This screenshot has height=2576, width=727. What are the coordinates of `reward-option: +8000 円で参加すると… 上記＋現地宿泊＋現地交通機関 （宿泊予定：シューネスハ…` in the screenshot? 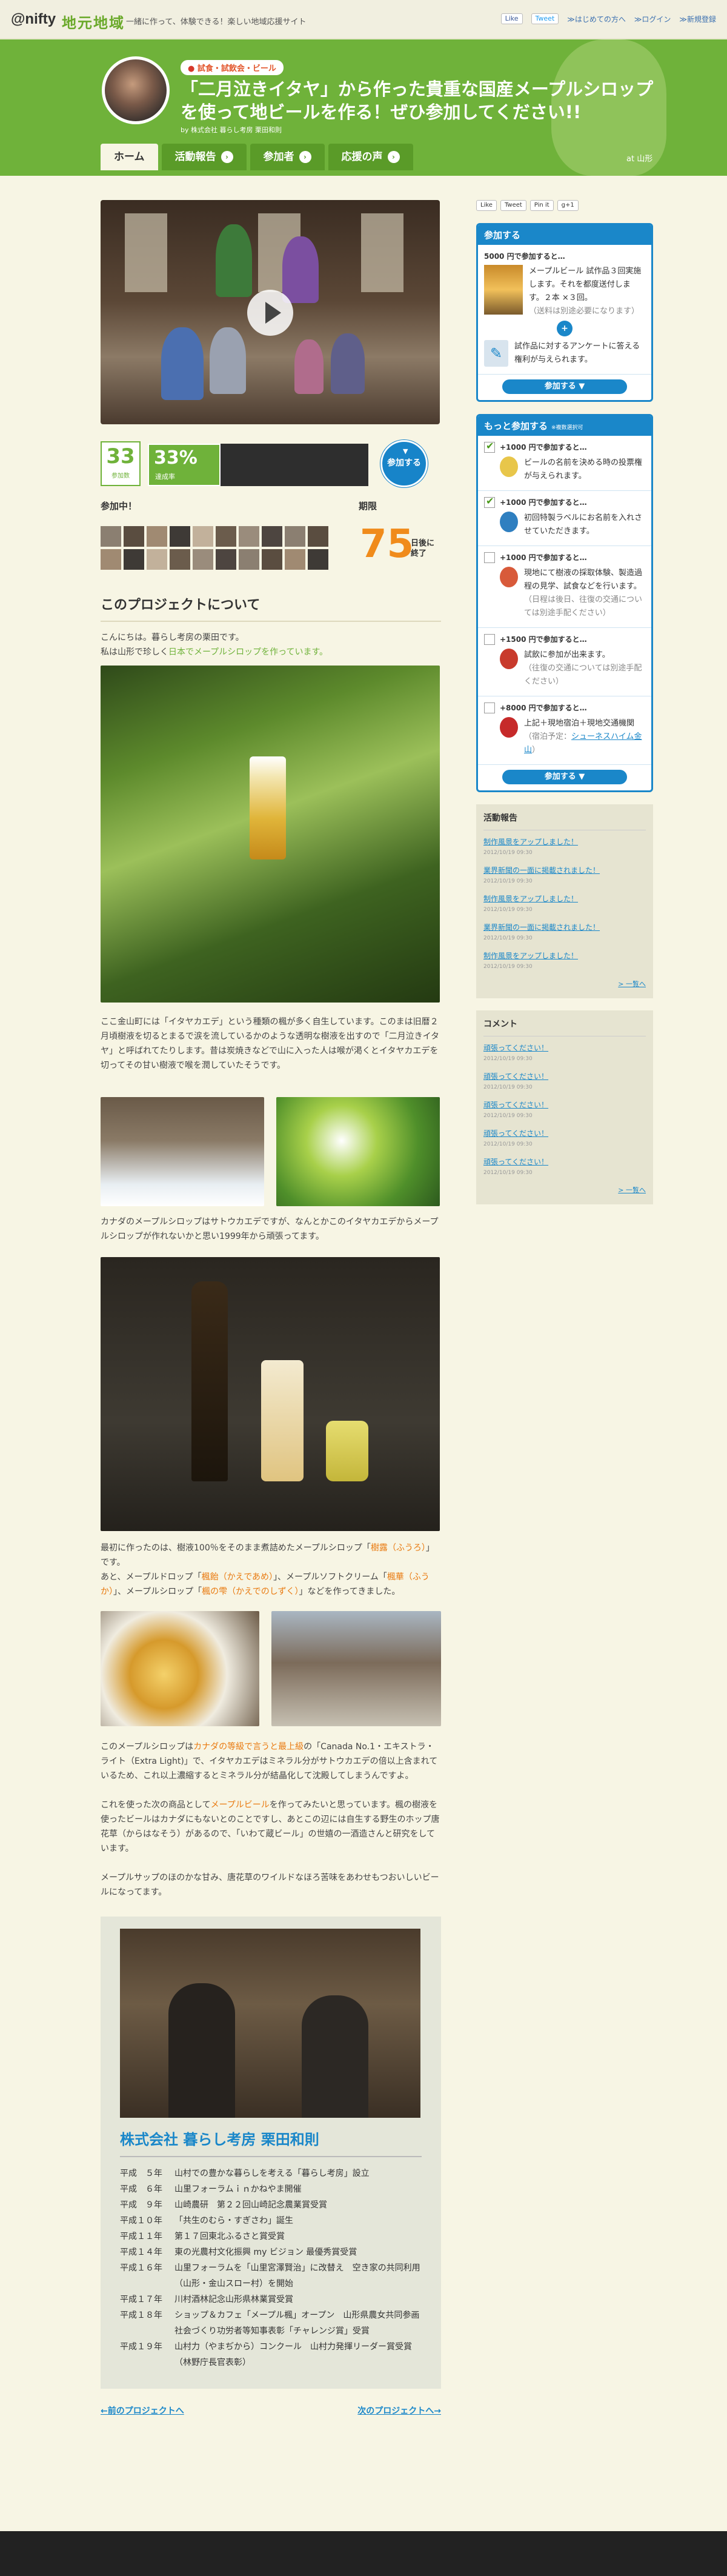 It's located at (564, 730).